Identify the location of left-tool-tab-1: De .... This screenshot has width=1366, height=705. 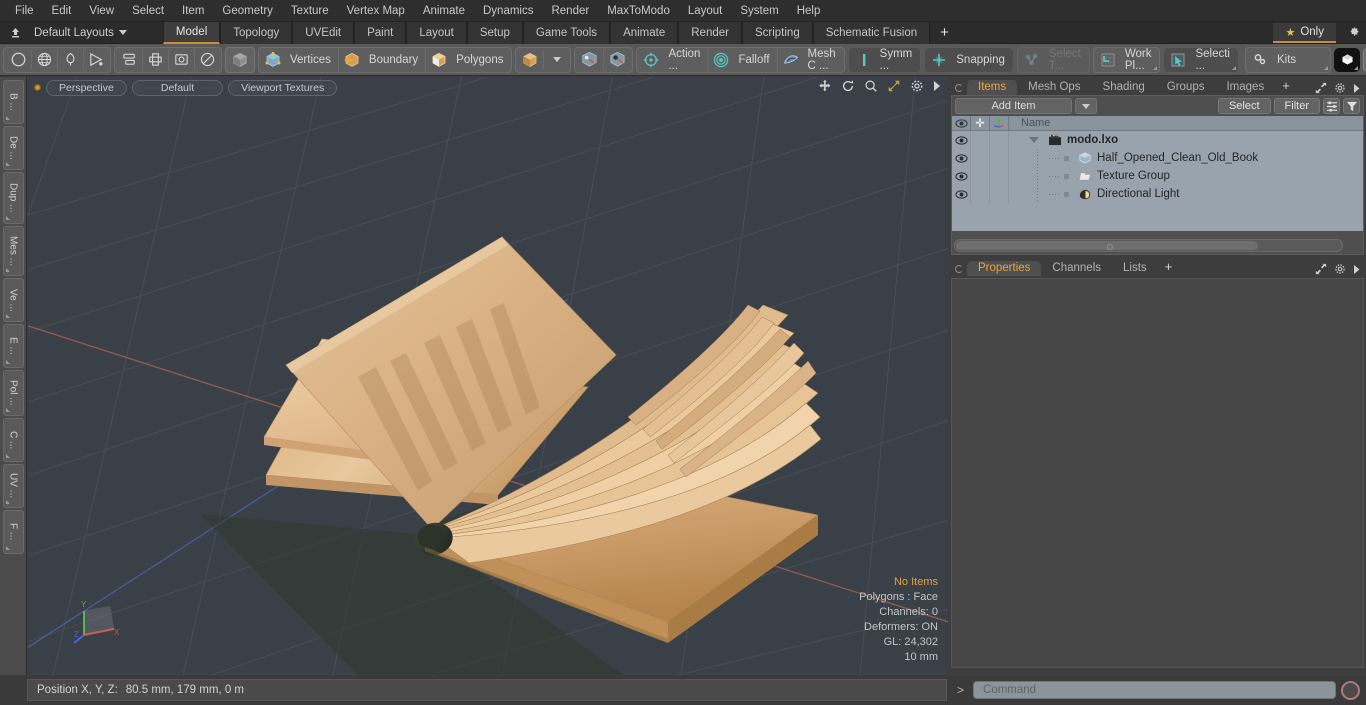
(13, 148).